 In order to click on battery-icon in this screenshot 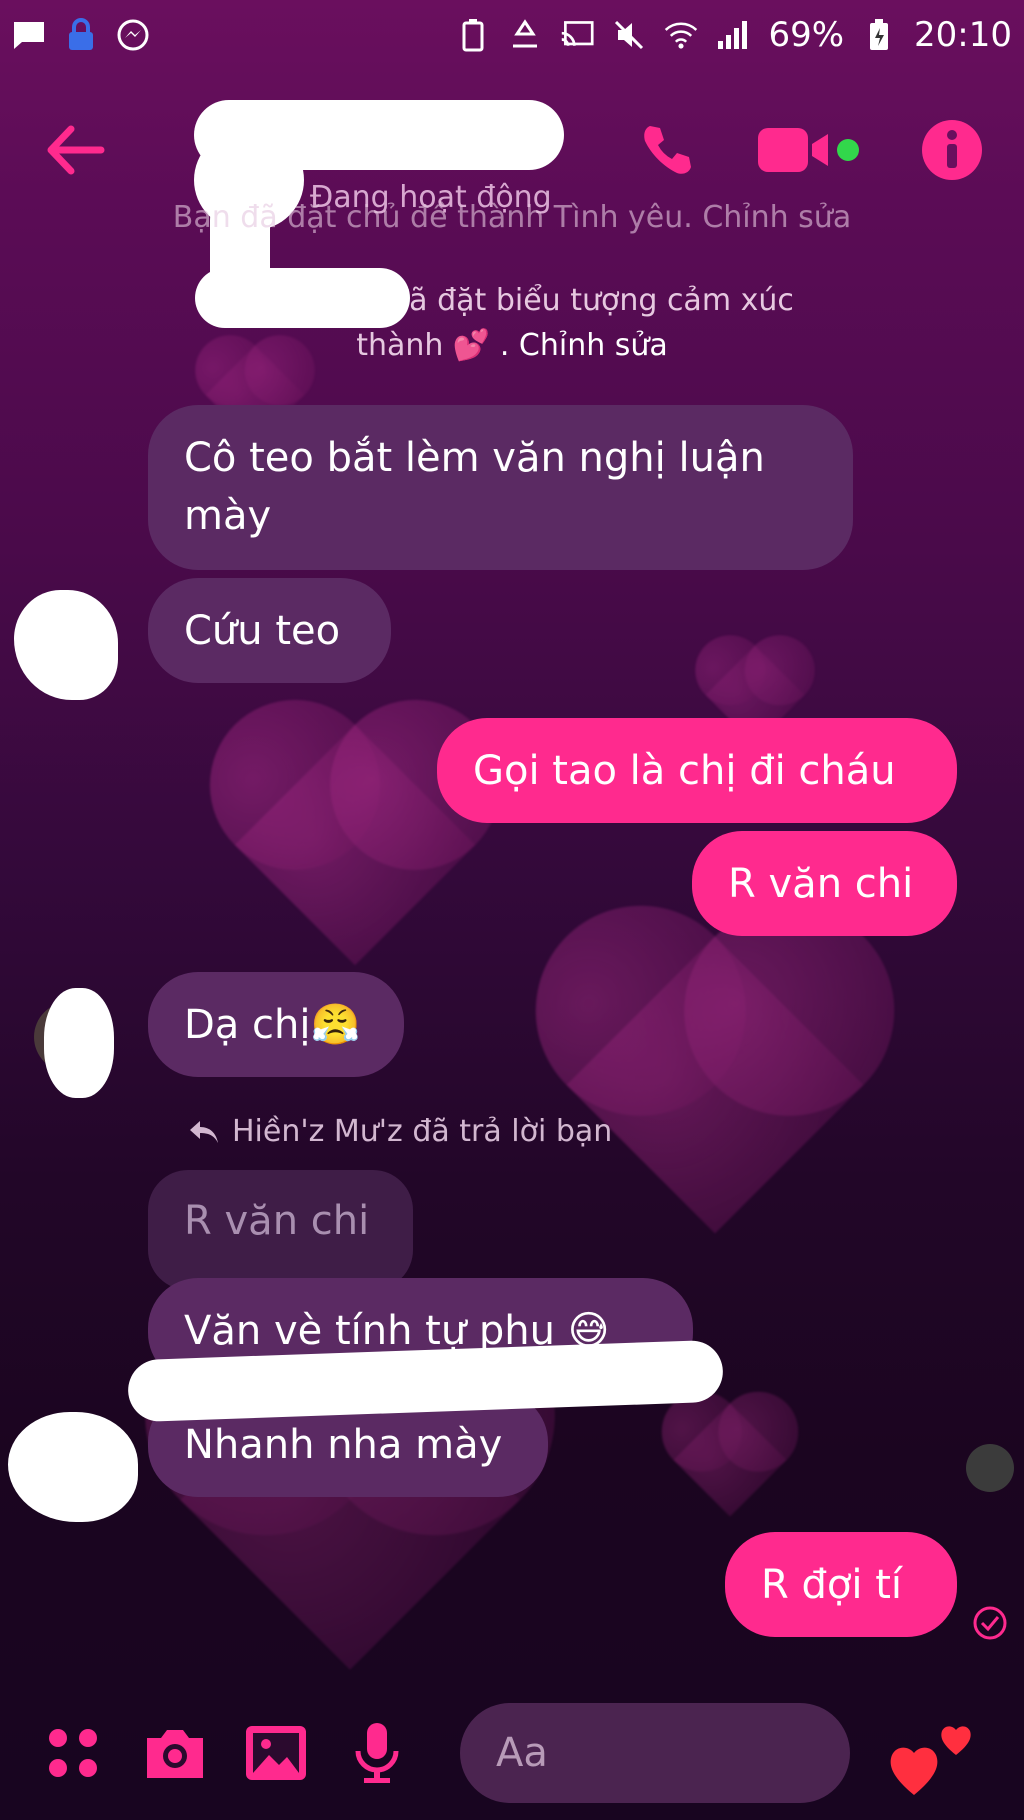, I will do `click(879, 35)`.